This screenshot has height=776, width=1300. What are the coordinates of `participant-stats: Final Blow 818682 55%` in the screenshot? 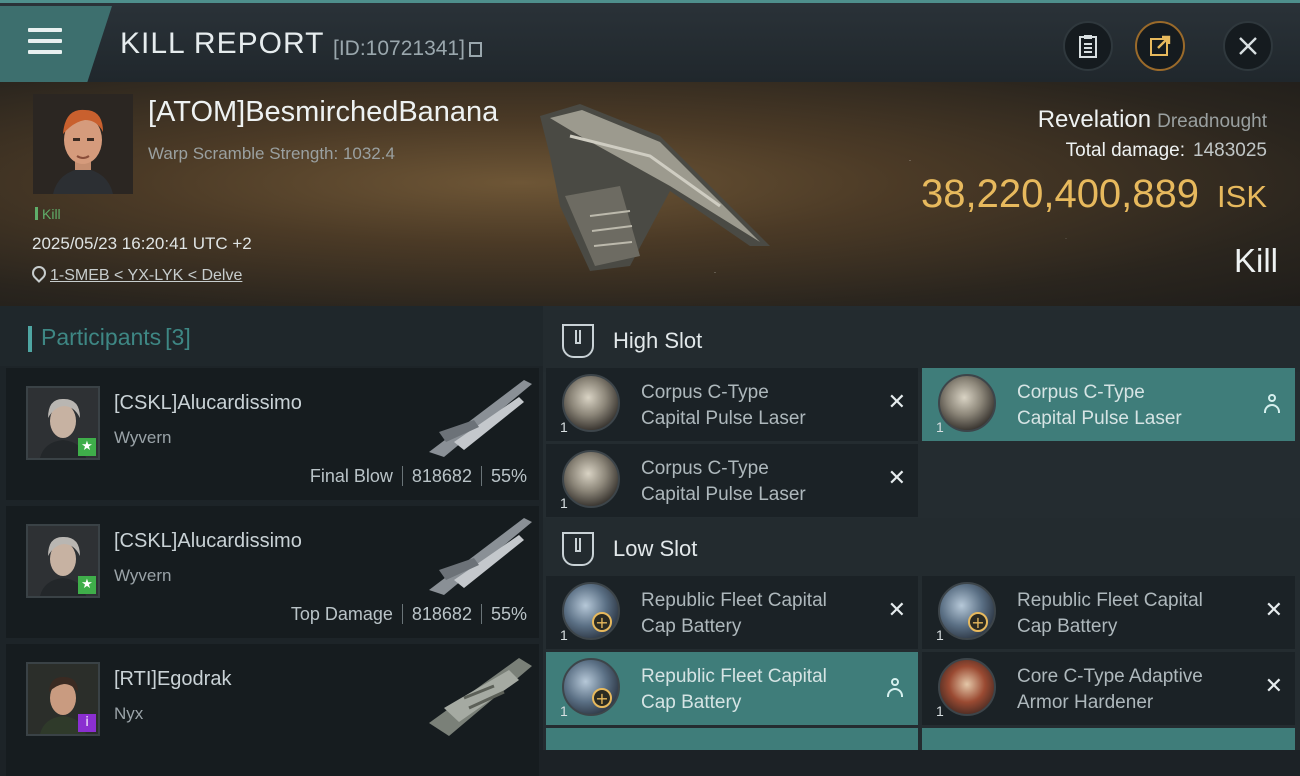 It's located at (418, 476).